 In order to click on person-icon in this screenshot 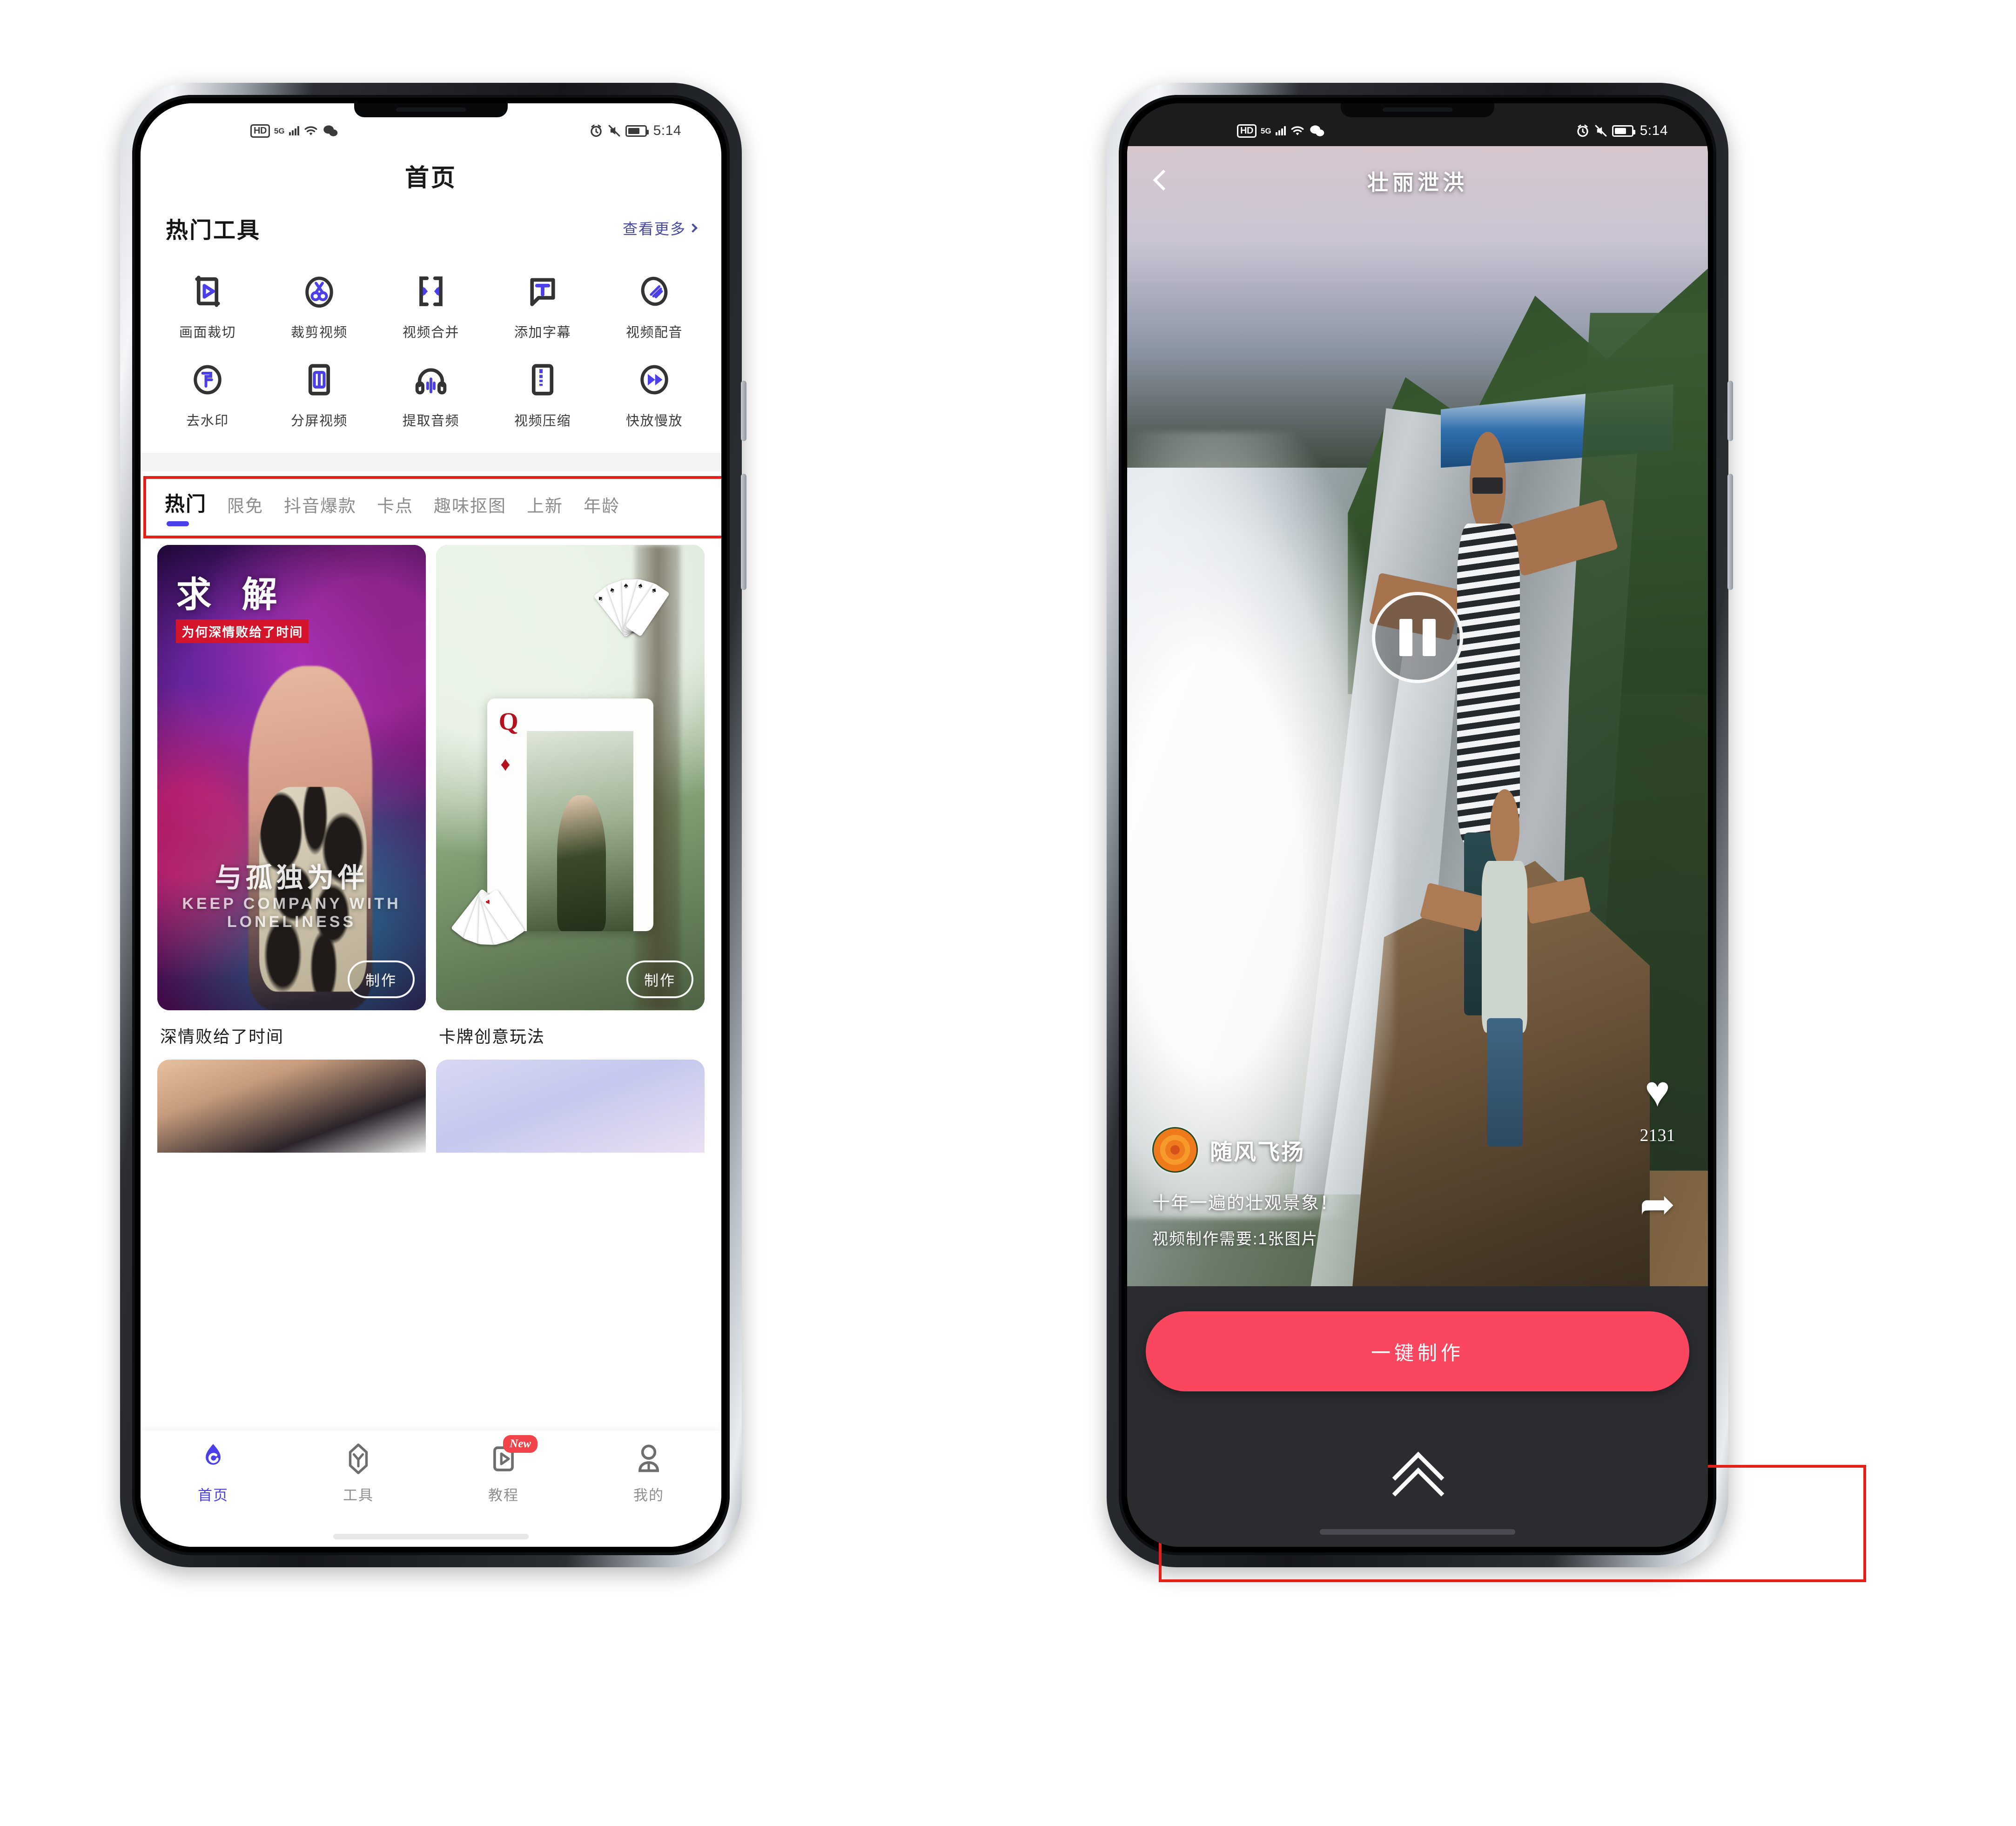, I will do `click(649, 1459)`.